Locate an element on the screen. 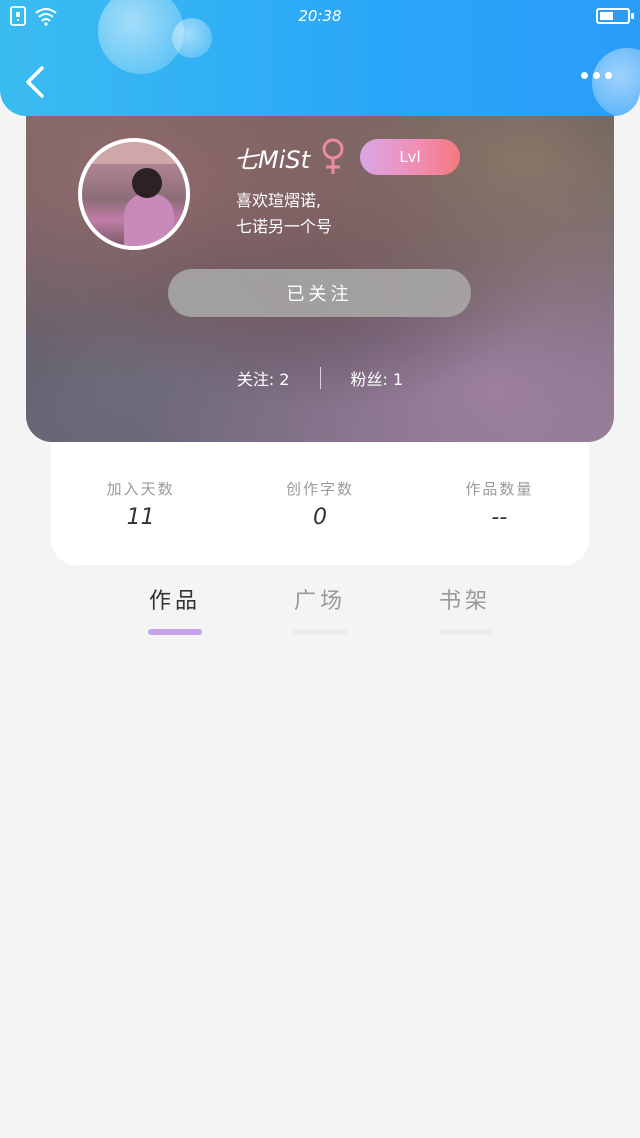  content-tabs: 作品 广场 书架 is located at coordinates (320, 613).